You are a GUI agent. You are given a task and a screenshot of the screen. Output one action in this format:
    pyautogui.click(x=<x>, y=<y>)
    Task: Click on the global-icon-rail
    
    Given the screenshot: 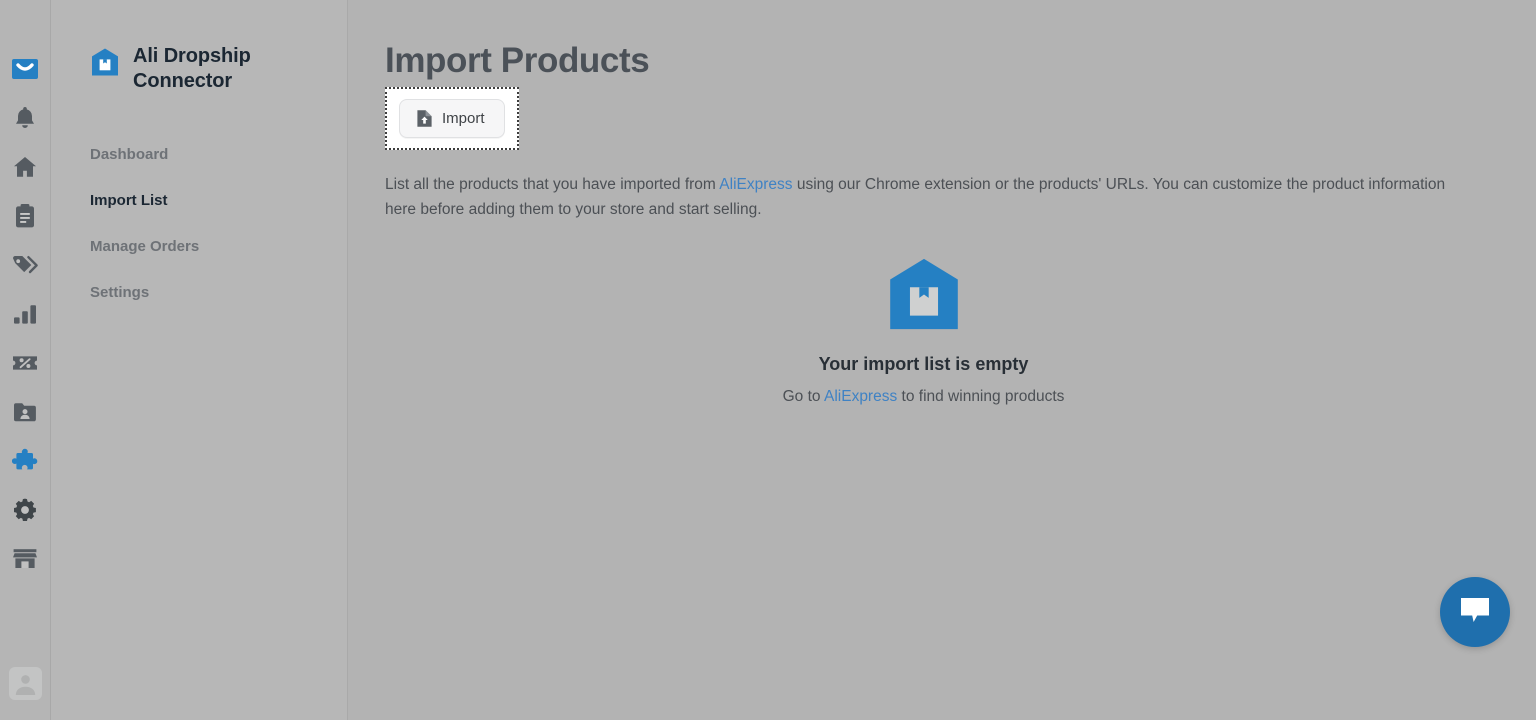 What is the action you would take?
    pyautogui.click(x=25, y=360)
    